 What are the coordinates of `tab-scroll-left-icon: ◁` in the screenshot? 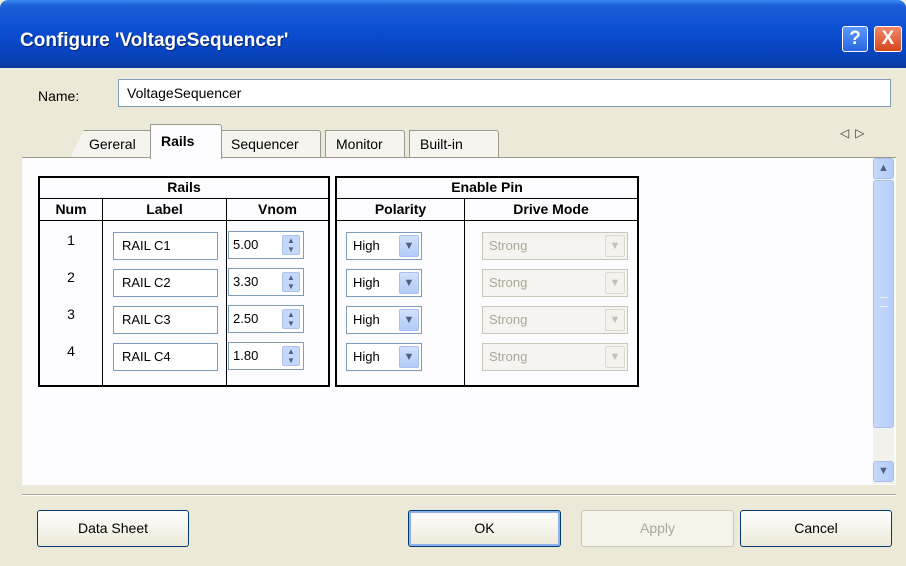 It's located at (847, 133).